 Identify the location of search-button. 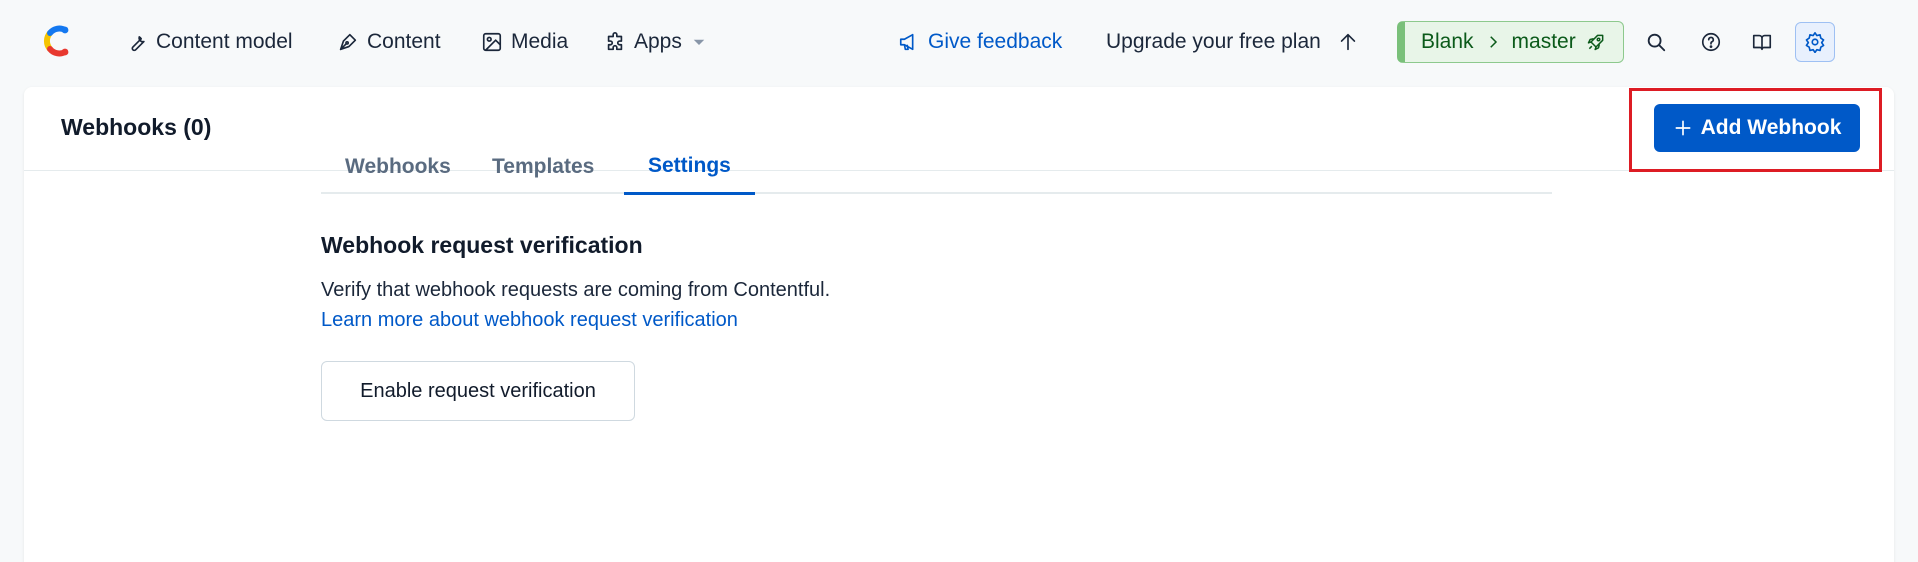
(1656, 42).